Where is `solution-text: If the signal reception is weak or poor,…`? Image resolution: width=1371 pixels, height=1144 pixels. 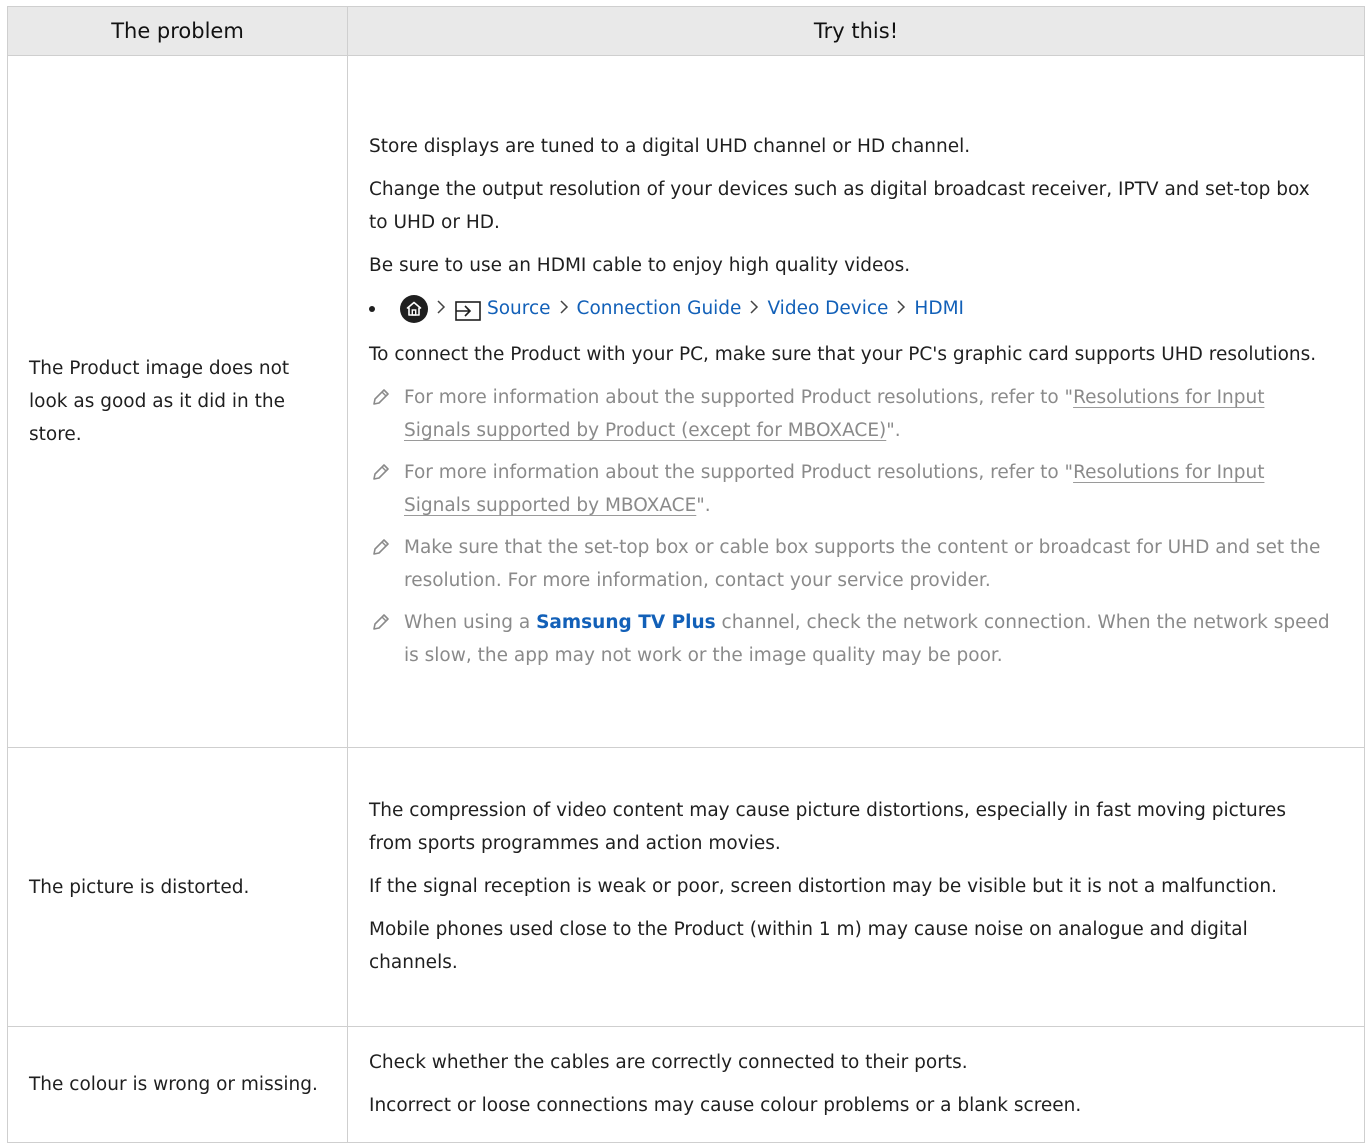
solution-text: If the signal reception is weak or poor,… is located at coordinates (823, 886).